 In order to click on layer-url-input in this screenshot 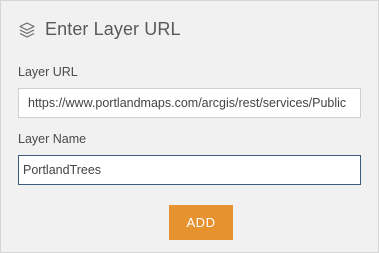, I will do `click(189, 103)`.